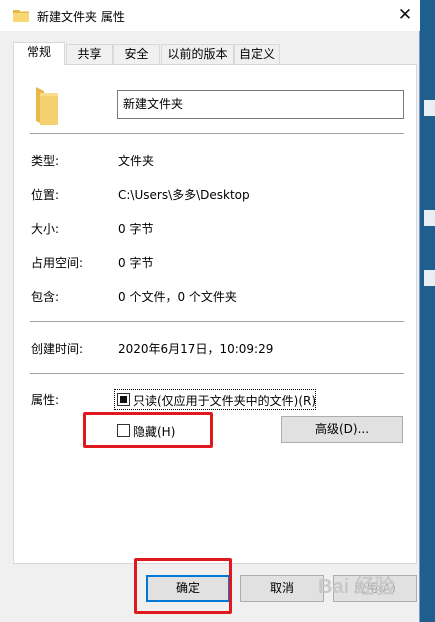 The height and width of the screenshot is (622, 435). What do you see at coordinates (81, 17) in the screenshot?
I see `window-title: 新建文件夹 属性` at bounding box center [81, 17].